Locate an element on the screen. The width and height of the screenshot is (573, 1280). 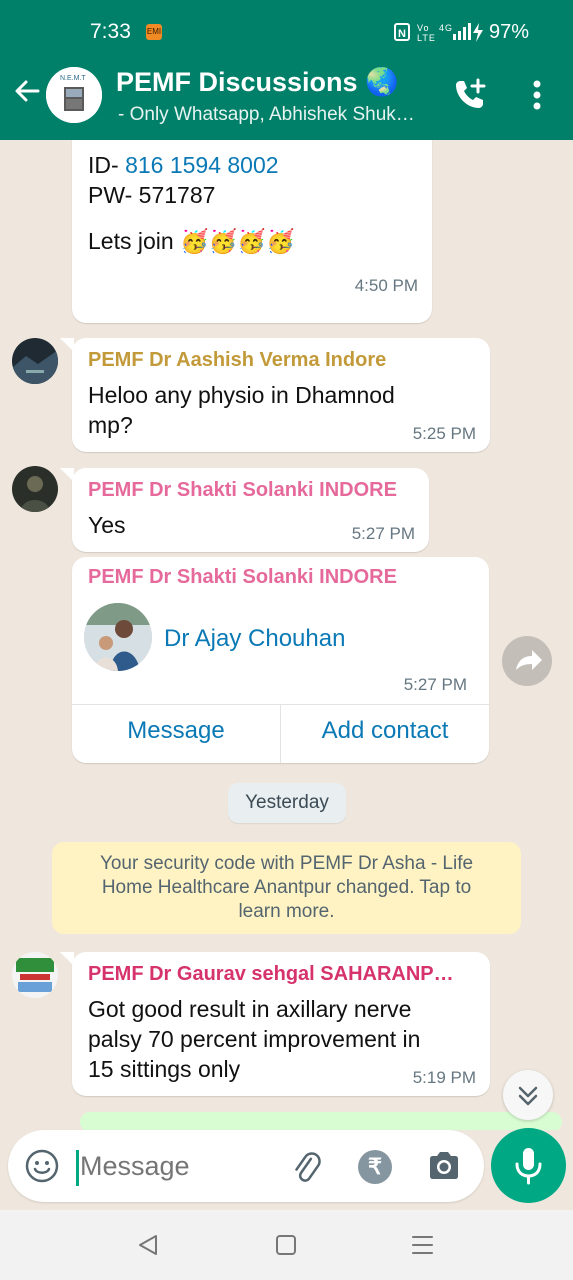
forward-button is located at coordinates (527, 661).